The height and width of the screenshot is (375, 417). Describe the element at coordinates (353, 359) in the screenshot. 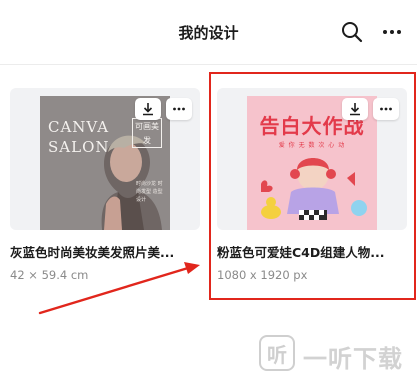

I see `watermark-text: 一听下载` at that location.